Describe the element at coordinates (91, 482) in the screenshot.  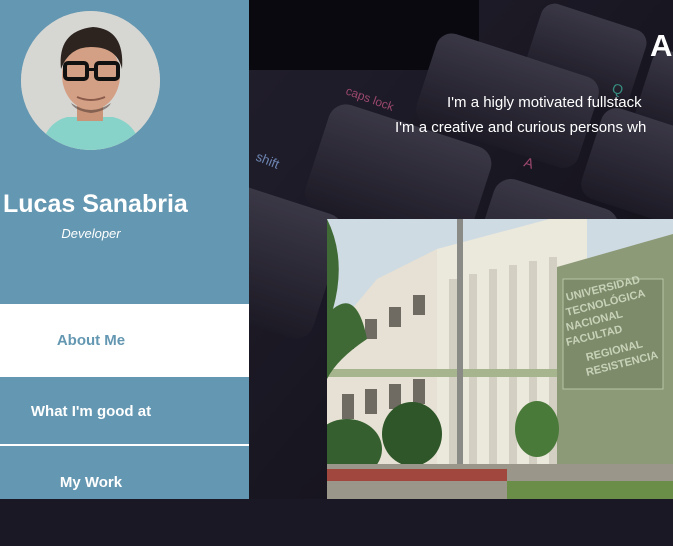
I see `nav-item-label: My Work` at that location.